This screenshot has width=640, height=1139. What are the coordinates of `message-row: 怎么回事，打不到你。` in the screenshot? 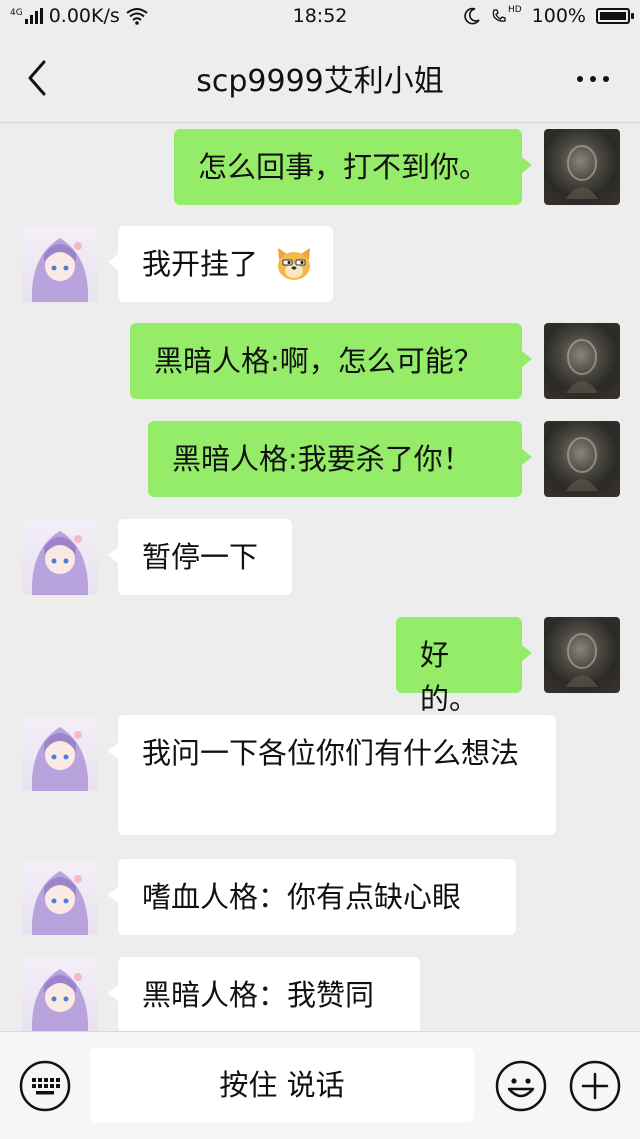 It's located at (320, 169).